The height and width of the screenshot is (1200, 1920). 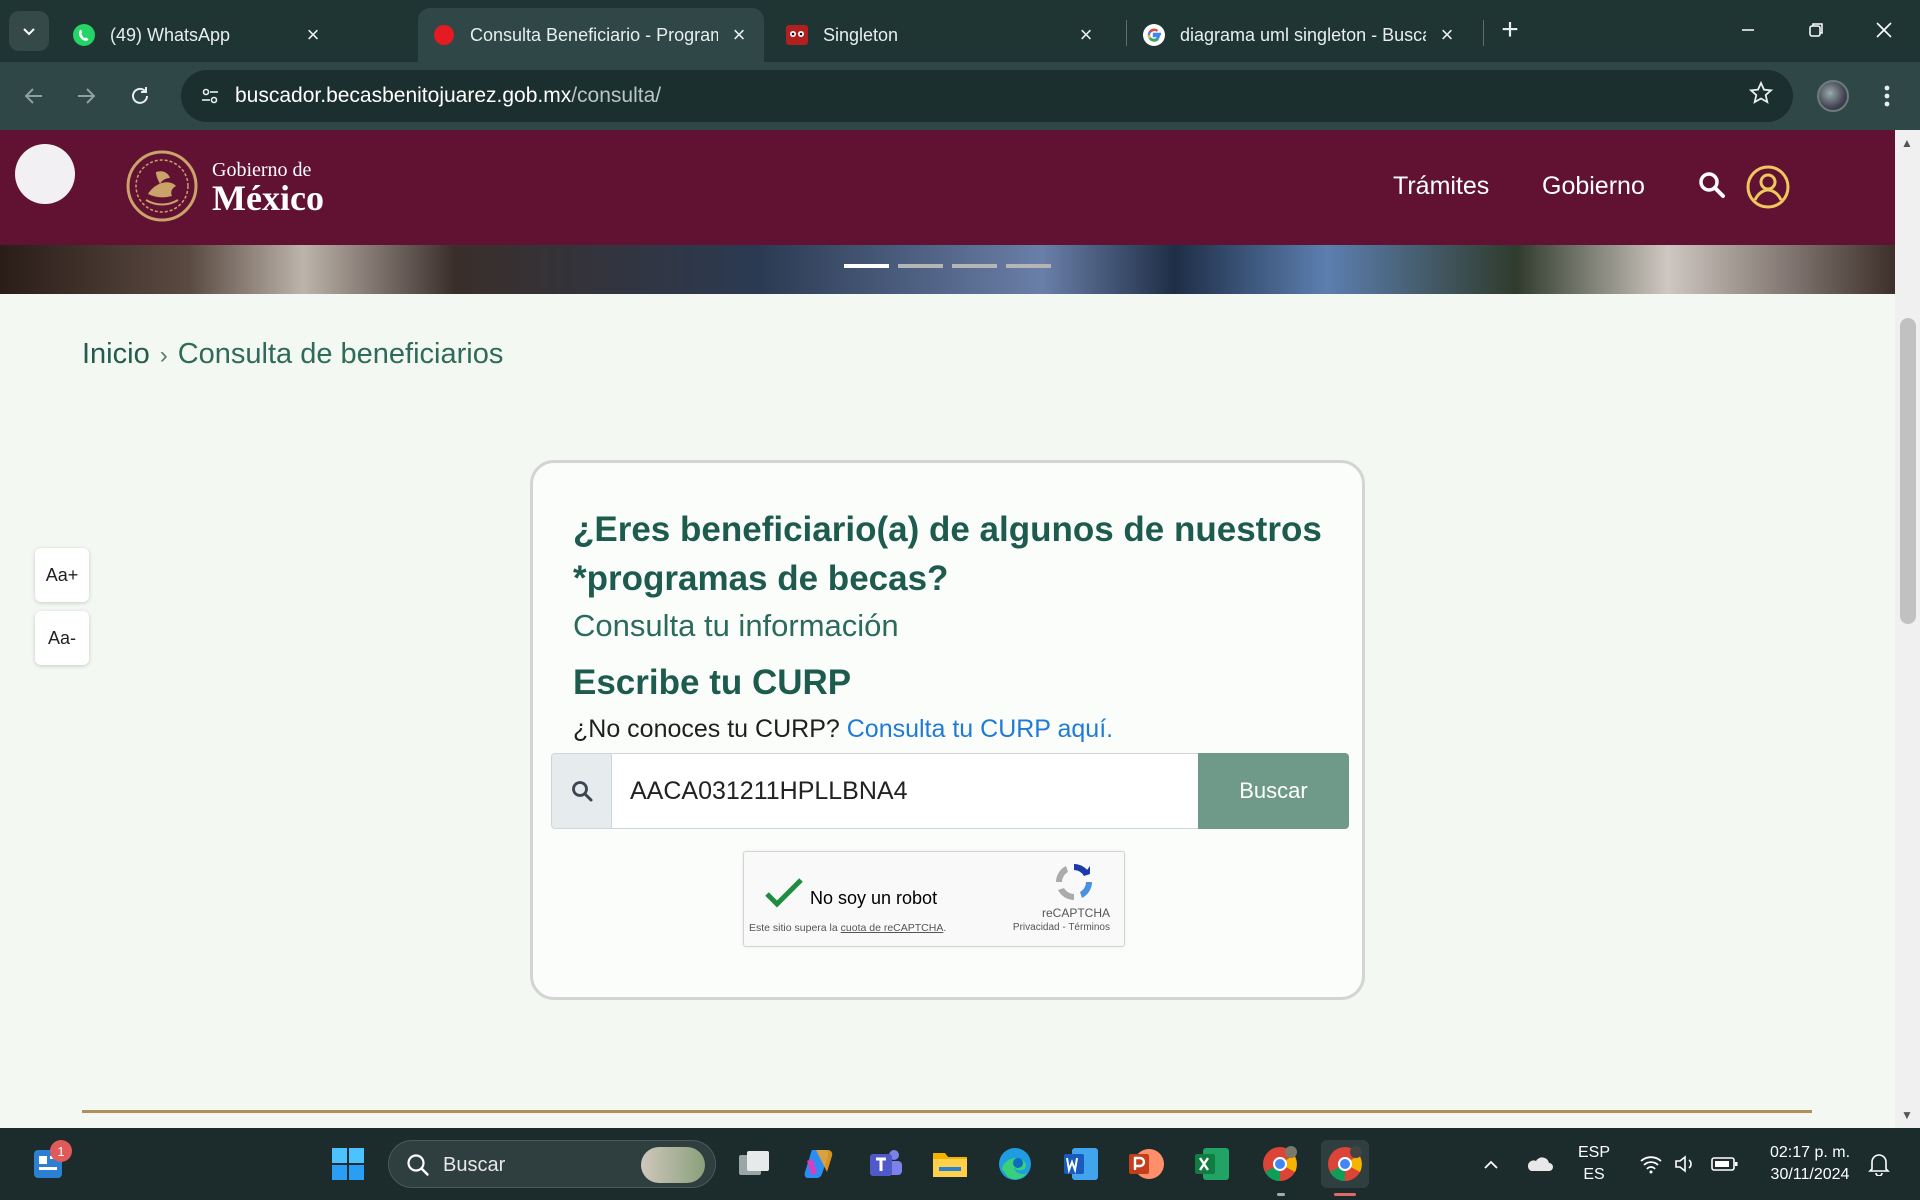 I want to click on minimize-button, so click(x=1748, y=30).